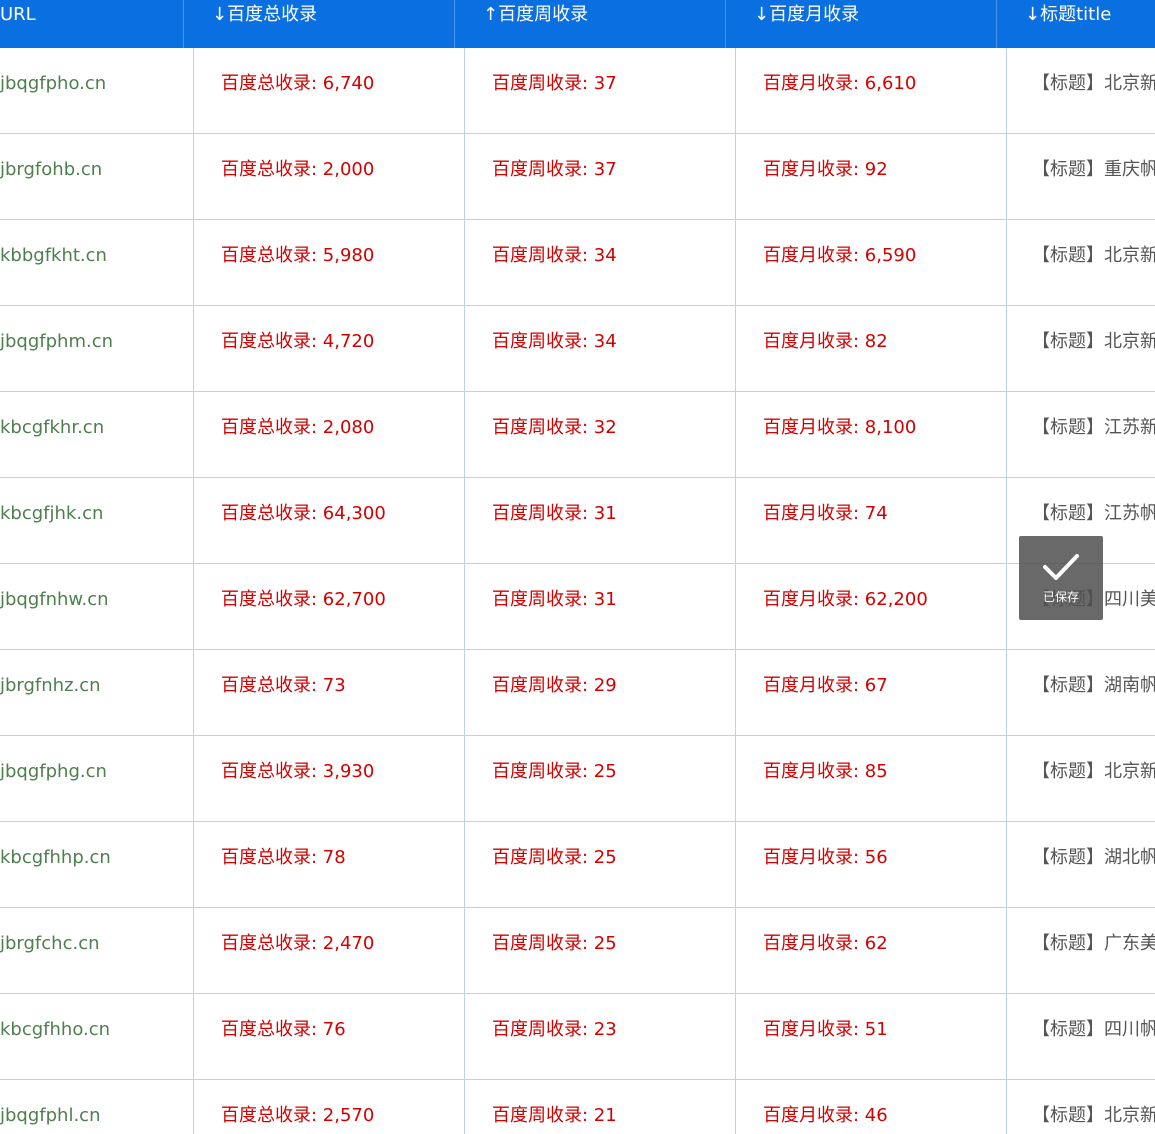 This screenshot has height=1134, width=1155. What do you see at coordinates (298, 427) in the screenshot?
I see `total-index-cell: 百度总收录: 2,080` at bounding box center [298, 427].